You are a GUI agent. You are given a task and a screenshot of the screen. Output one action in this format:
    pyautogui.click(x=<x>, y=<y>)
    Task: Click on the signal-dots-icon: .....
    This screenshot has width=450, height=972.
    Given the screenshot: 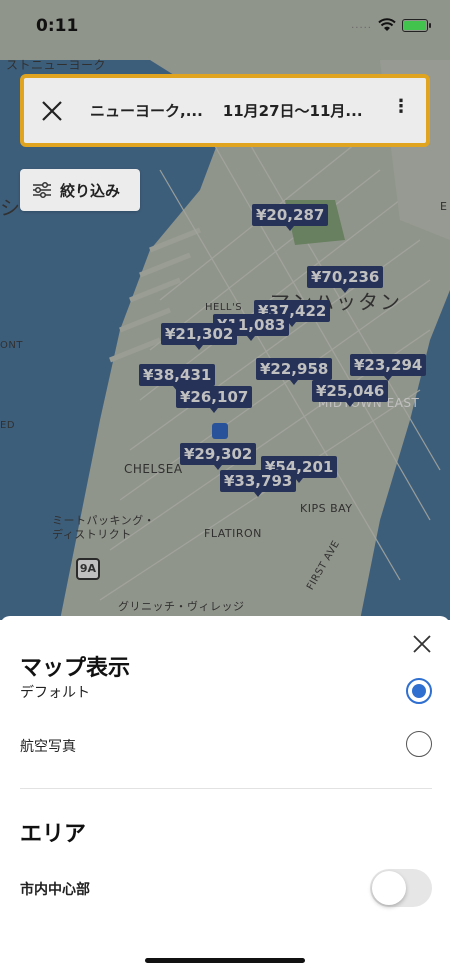 What is the action you would take?
    pyautogui.click(x=361, y=25)
    